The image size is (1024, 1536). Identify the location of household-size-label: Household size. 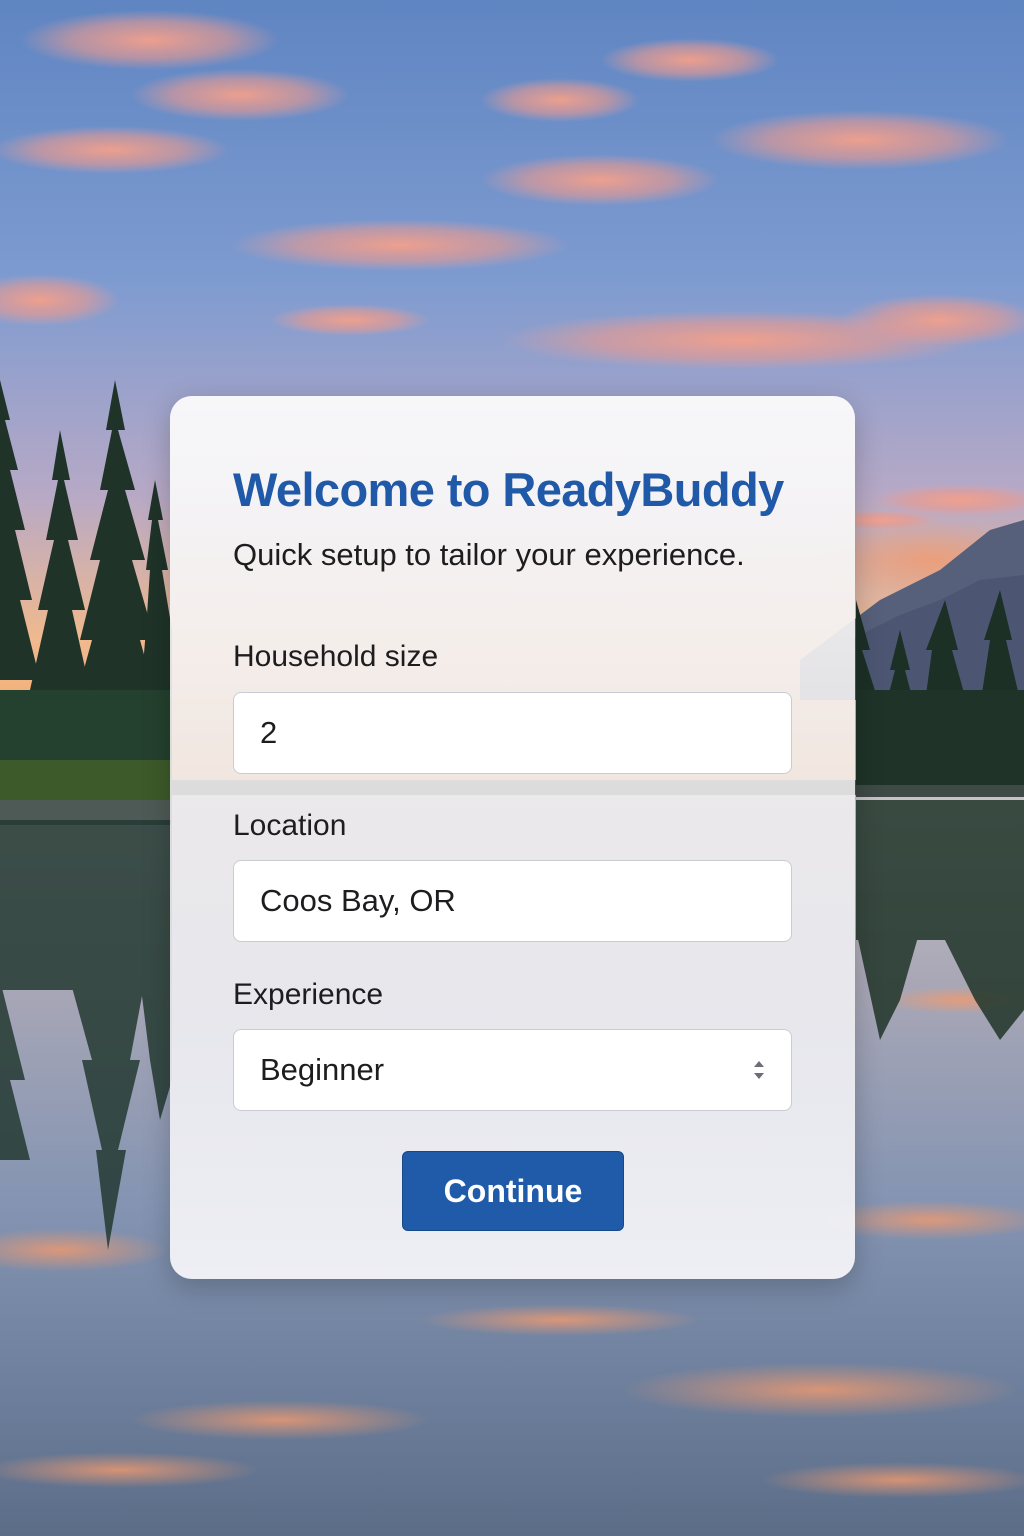
(336, 656).